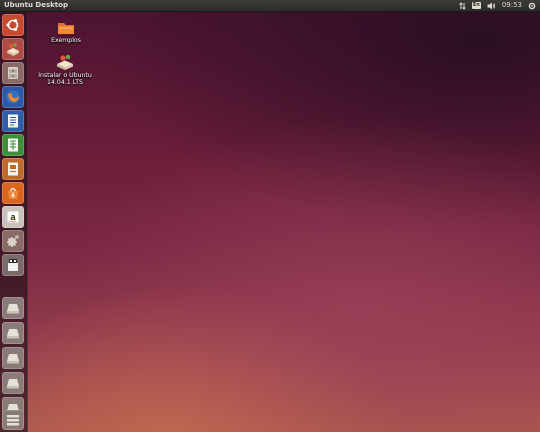 The image size is (540, 432). I want to click on gear-icon, so click(13, 241).